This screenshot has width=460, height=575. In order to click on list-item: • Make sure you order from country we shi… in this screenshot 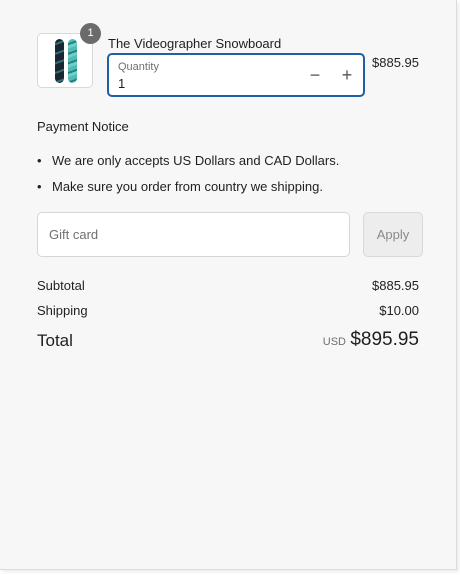, I will do `click(188, 191)`.